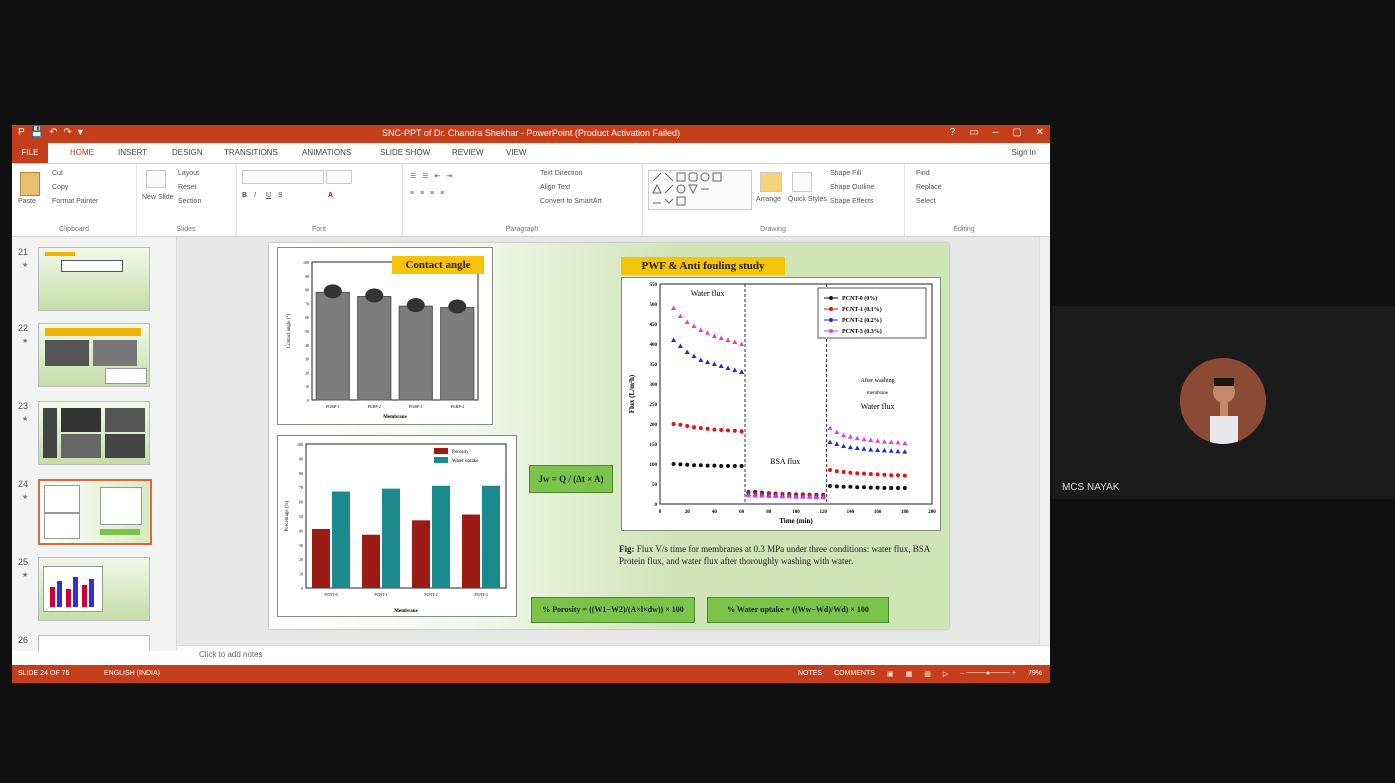  What do you see at coordinates (158, 197) in the screenshot?
I see `new-slide-button: New Slide` at bounding box center [158, 197].